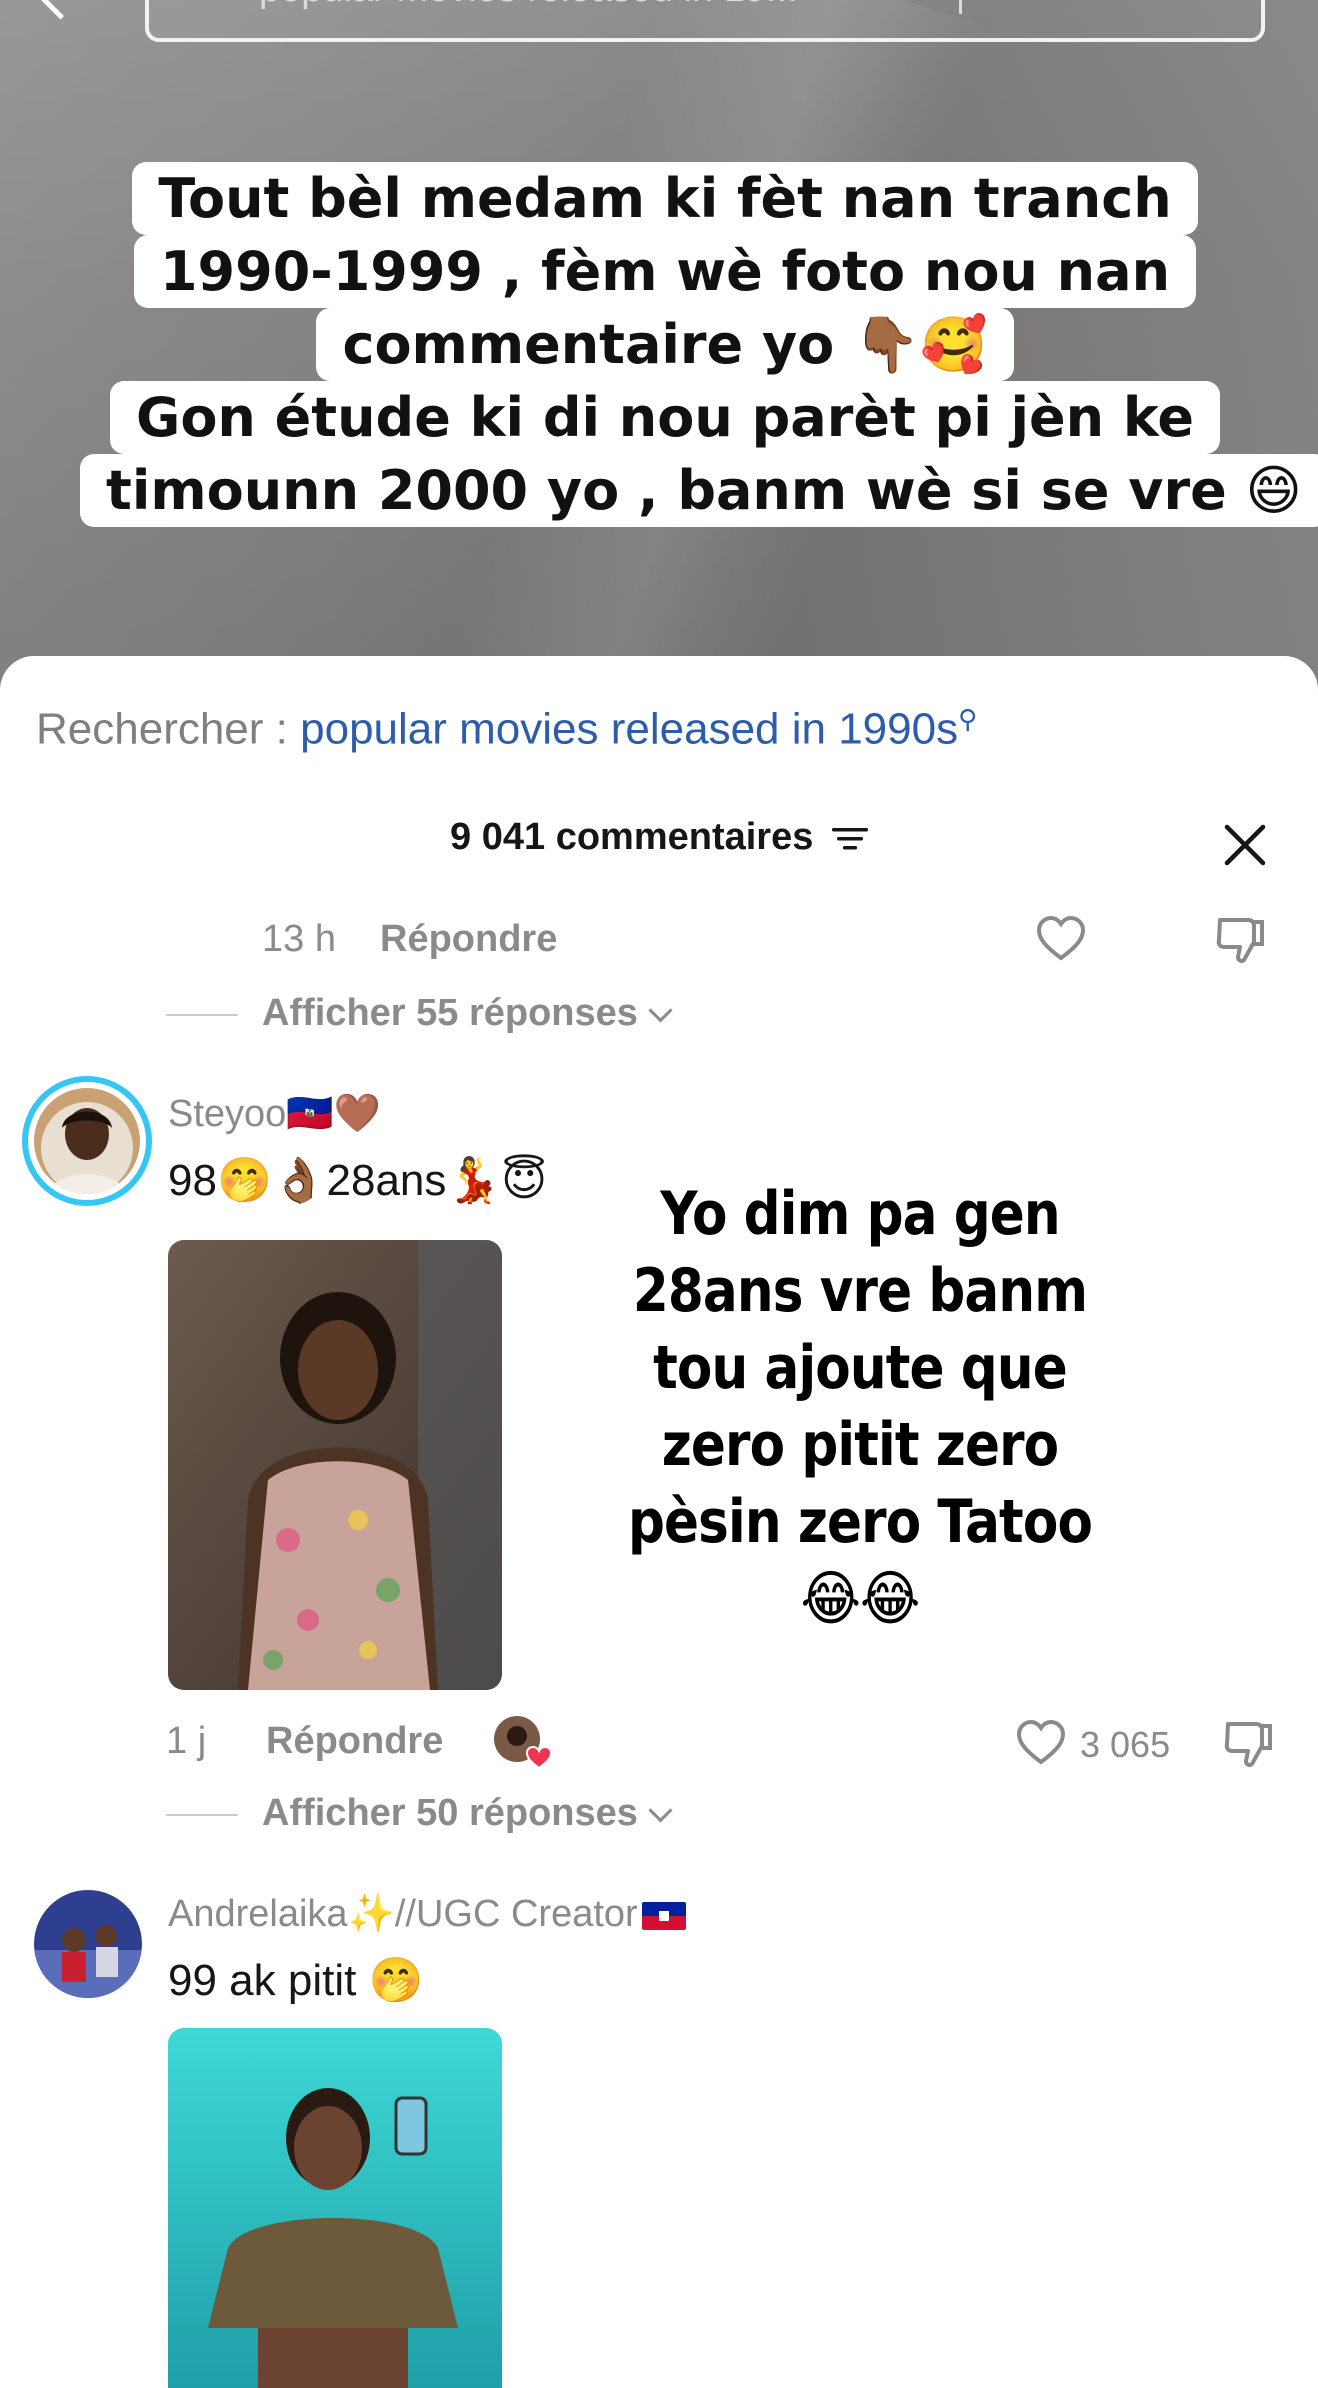  What do you see at coordinates (162, 729) in the screenshot?
I see `related-search-label: Rechercher :` at bounding box center [162, 729].